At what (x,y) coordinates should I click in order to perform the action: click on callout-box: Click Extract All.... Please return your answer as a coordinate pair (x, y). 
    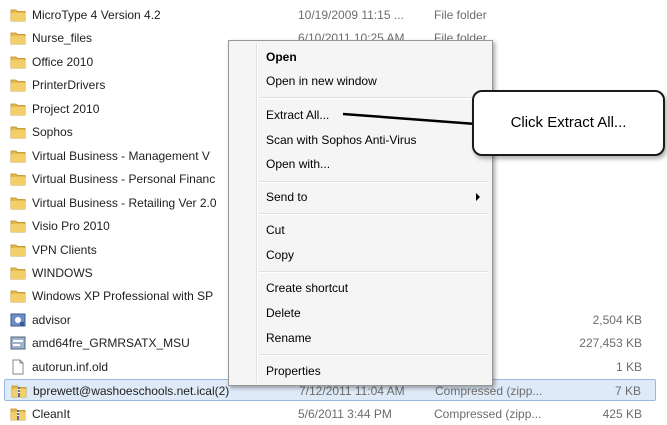
    Looking at the image, I should click on (568, 123).